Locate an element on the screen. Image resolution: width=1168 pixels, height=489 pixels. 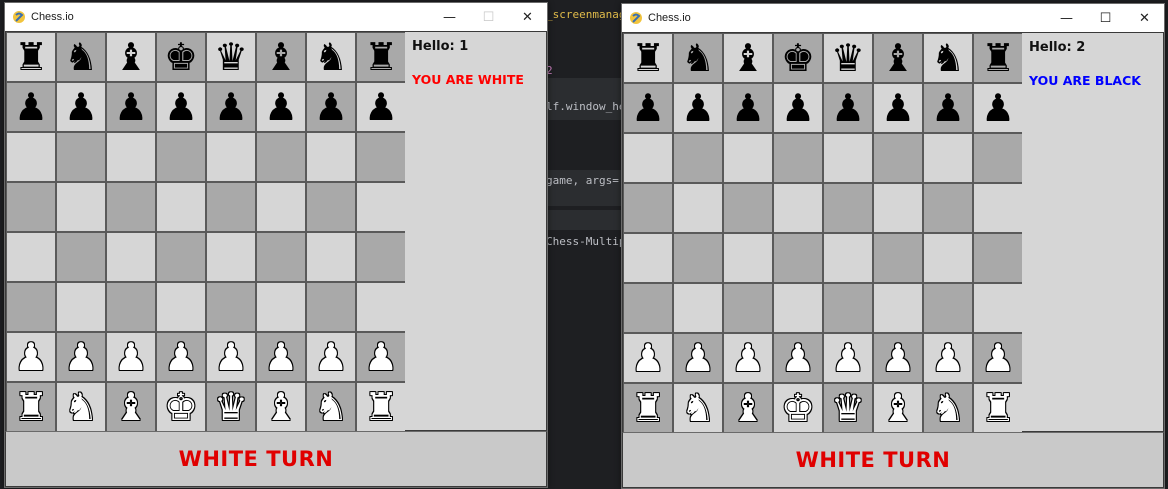
white-queen-icon: ♛ is located at coordinates (848, 408).